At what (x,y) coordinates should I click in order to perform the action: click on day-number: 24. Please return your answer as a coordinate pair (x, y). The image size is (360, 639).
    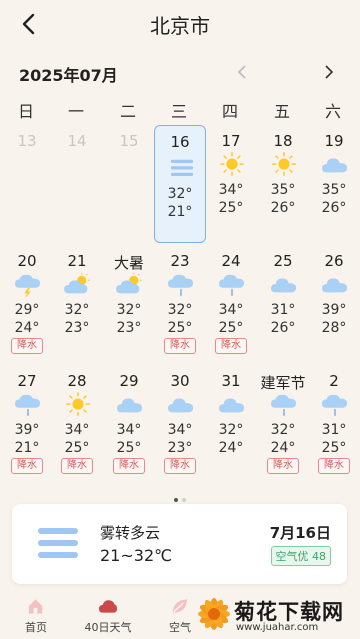
    Looking at the image, I should click on (231, 261).